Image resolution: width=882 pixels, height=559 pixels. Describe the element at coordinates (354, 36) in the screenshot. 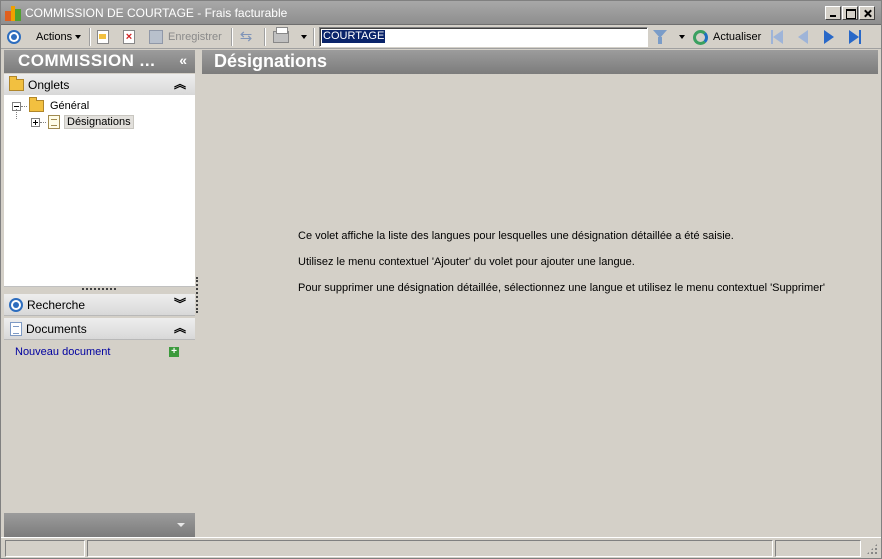

I see `search-input-value: COURTAGE` at that location.